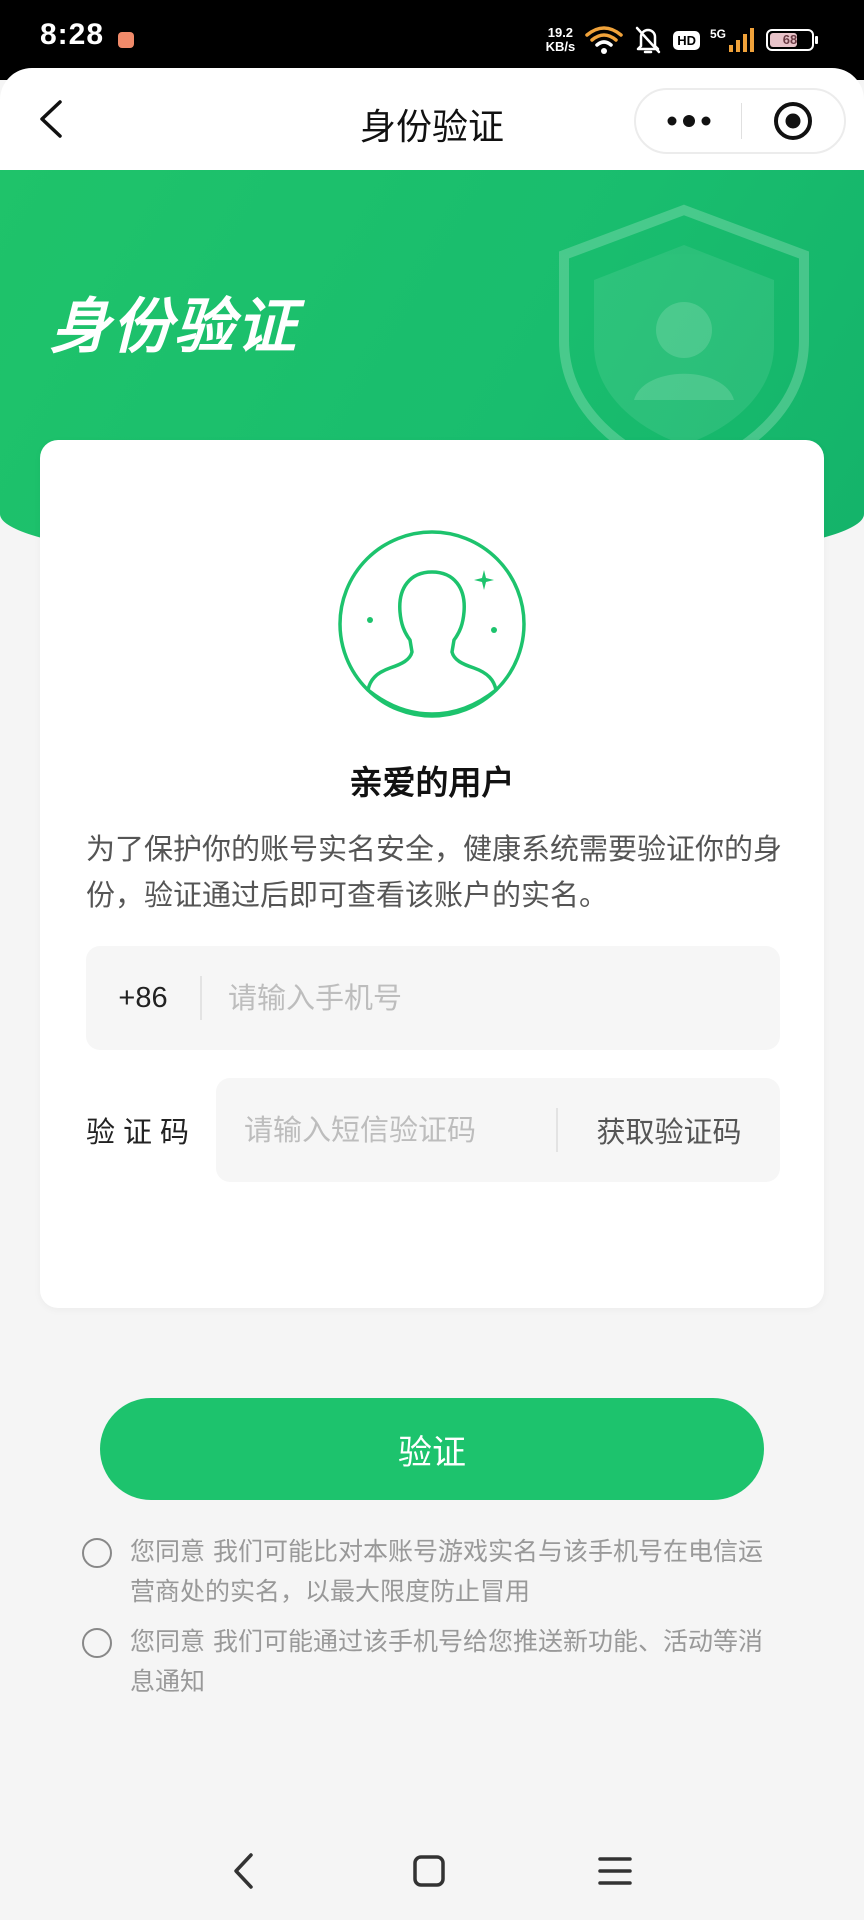 The width and height of the screenshot is (864, 1920). What do you see at coordinates (432, 1449) in the screenshot?
I see `verify-button: 验证` at bounding box center [432, 1449].